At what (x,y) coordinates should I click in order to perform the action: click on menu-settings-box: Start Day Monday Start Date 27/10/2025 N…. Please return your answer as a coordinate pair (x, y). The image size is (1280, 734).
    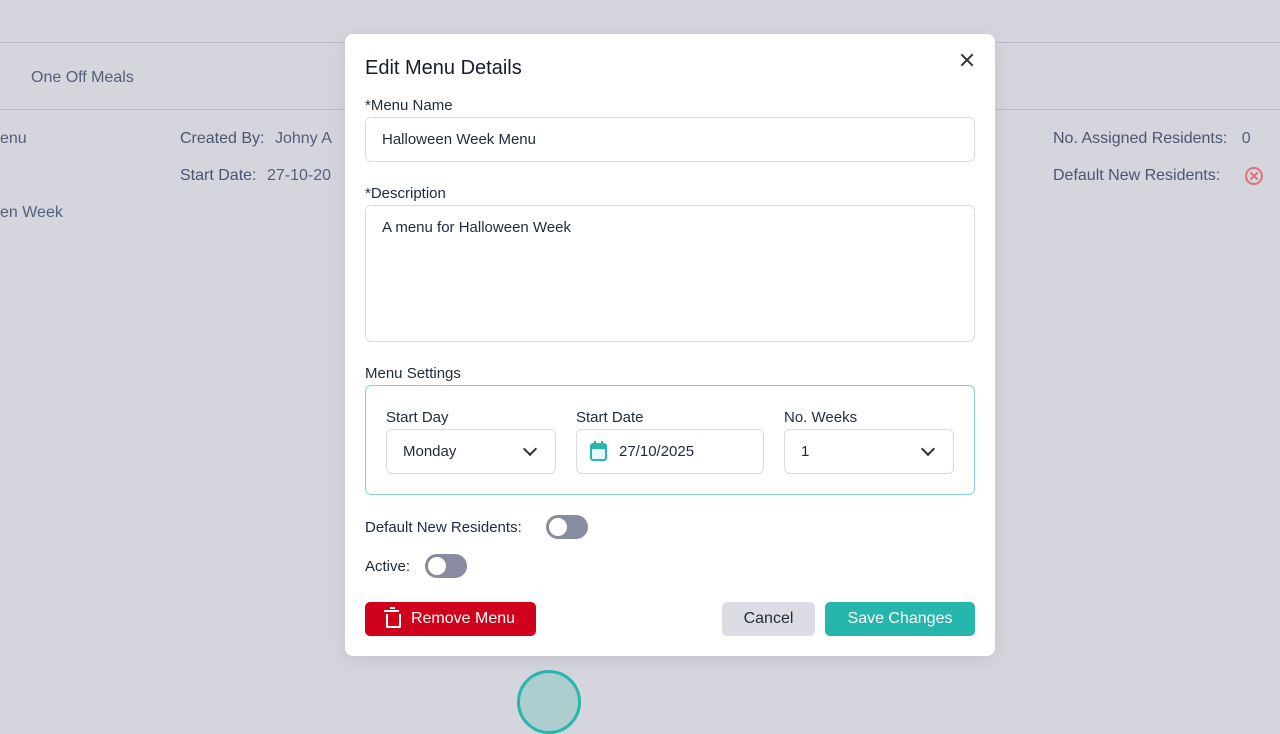
    Looking at the image, I should click on (670, 440).